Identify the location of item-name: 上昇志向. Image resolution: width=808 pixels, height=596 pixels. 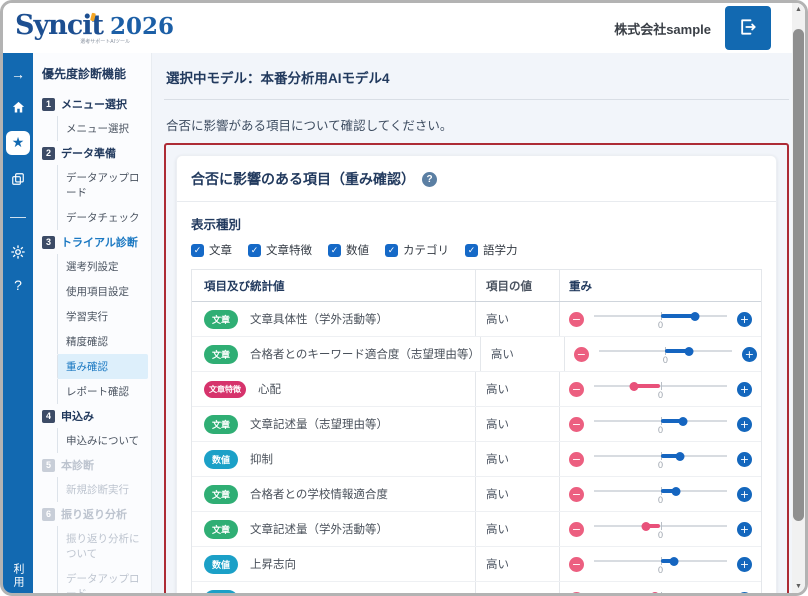
(273, 565).